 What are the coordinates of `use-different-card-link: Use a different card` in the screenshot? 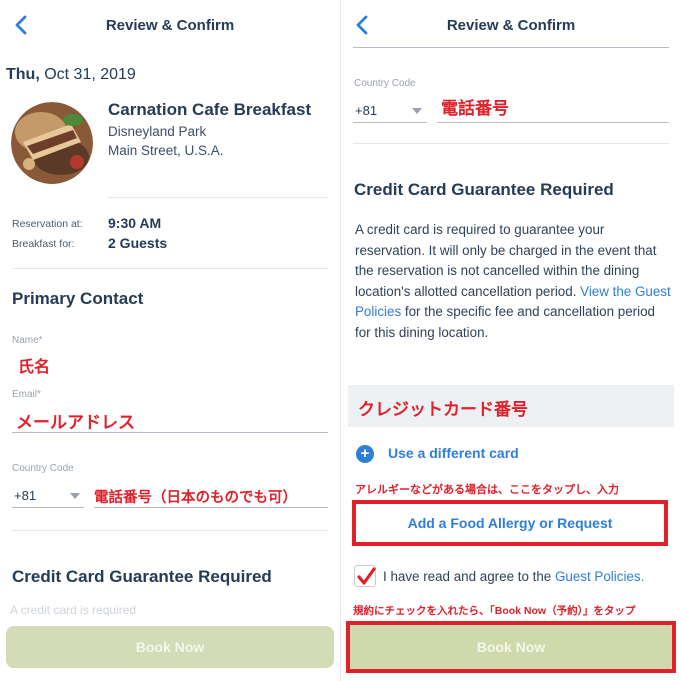 It's located at (453, 453).